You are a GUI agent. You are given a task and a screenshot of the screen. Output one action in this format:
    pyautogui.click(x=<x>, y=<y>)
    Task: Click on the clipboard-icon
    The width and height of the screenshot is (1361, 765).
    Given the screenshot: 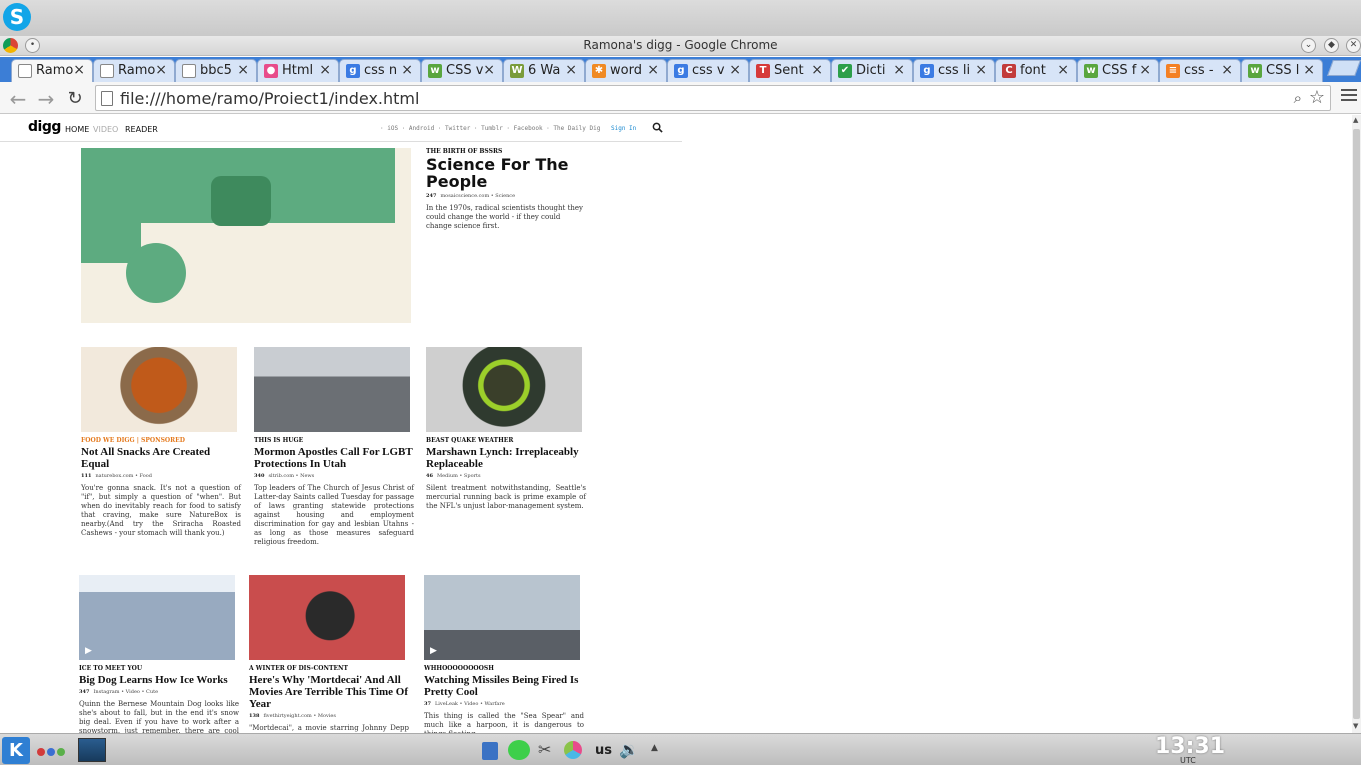 What is the action you would take?
    pyautogui.click(x=490, y=751)
    